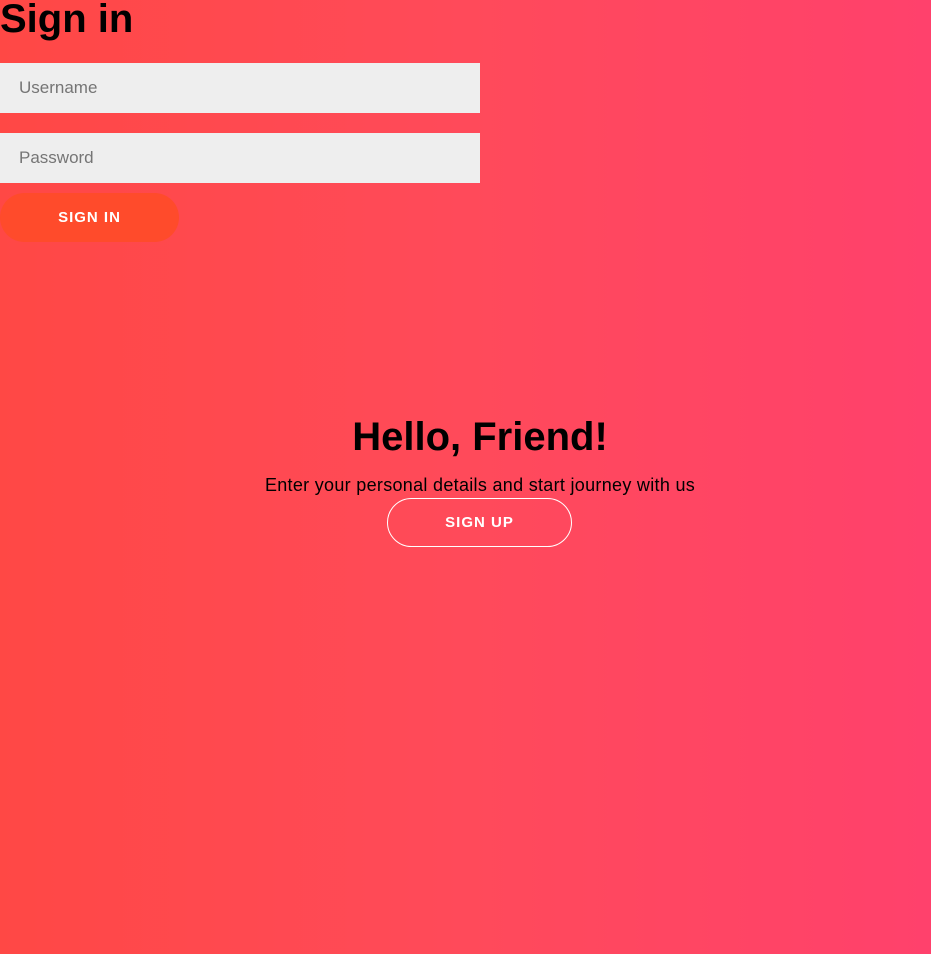 This screenshot has width=931, height=954. I want to click on username-input, so click(240, 88).